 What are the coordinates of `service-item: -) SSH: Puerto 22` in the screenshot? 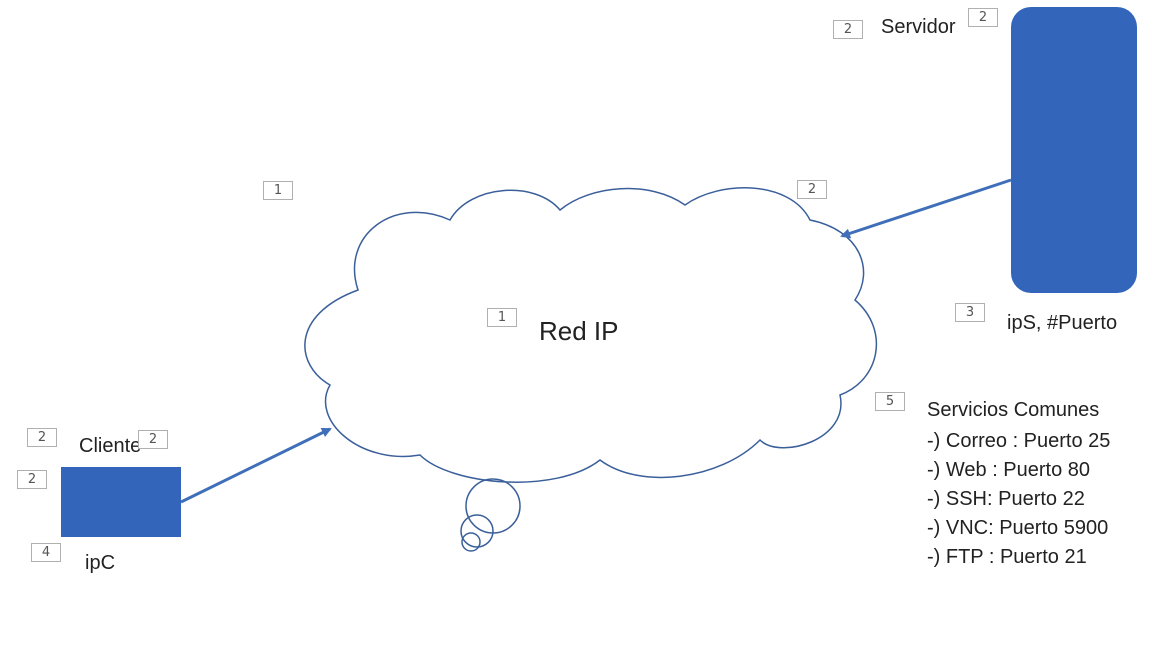 It's located at (1006, 499).